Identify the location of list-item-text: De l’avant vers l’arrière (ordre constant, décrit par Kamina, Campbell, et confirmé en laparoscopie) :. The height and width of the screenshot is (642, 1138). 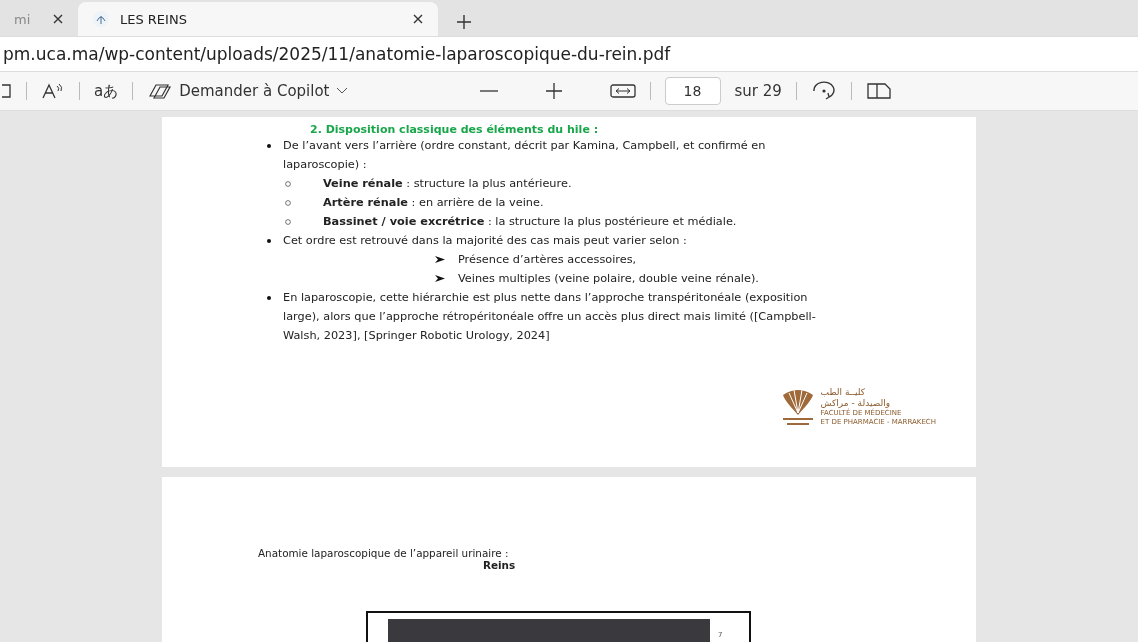
(525, 155).